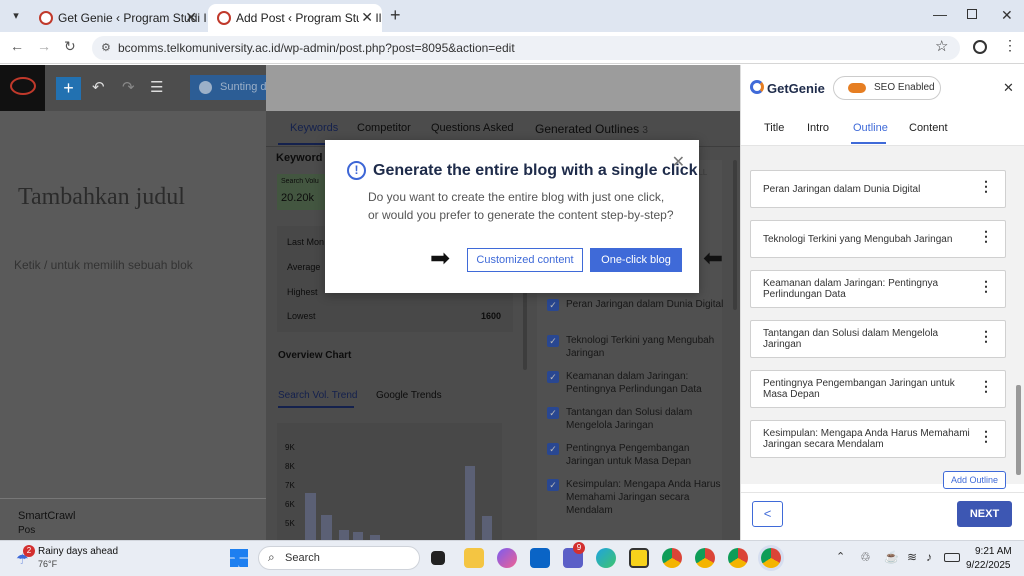 The width and height of the screenshot is (1024, 576). What do you see at coordinates (243, 87) in the screenshot?
I see `sunting-label: Sunting de` at bounding box center [243, 87].